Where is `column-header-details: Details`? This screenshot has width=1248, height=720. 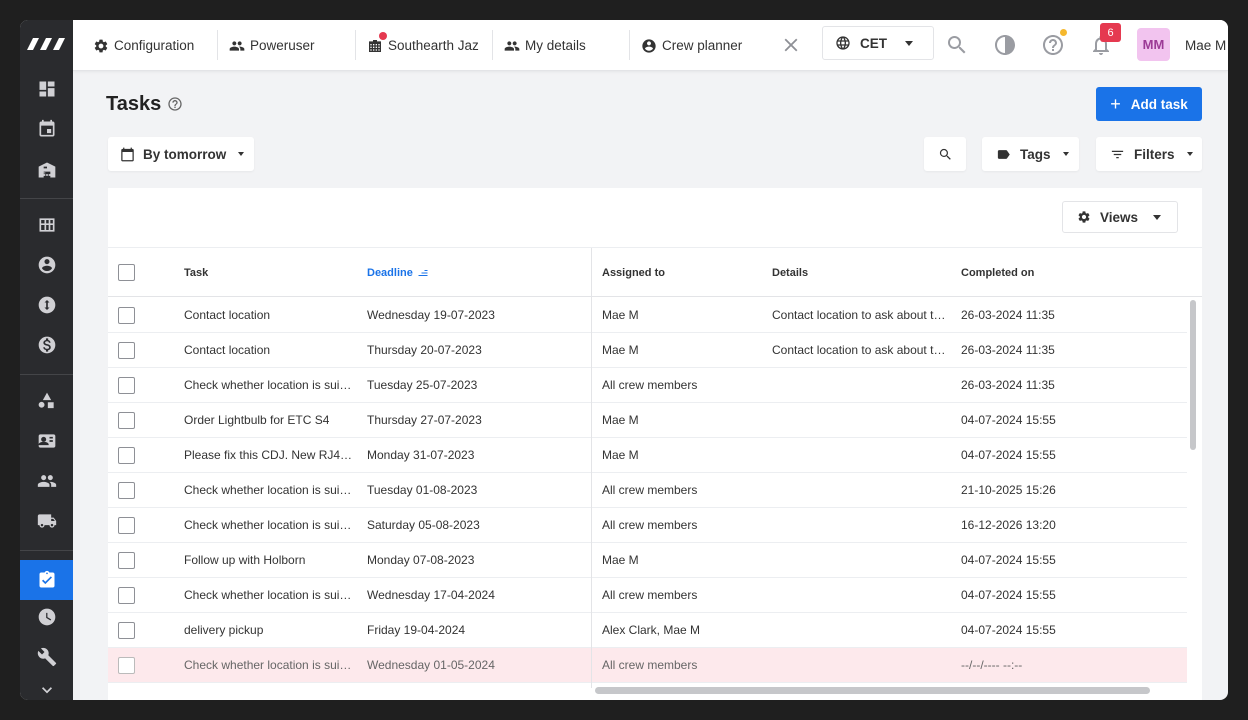
column-header-details: Details is located at coordinates (790, 272).